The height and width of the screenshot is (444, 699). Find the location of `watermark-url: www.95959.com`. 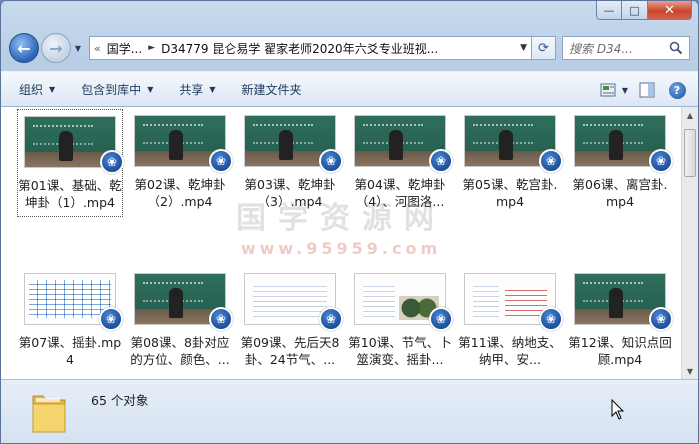

watermark-url: www.95959.com is located at coordinates (341, 248).